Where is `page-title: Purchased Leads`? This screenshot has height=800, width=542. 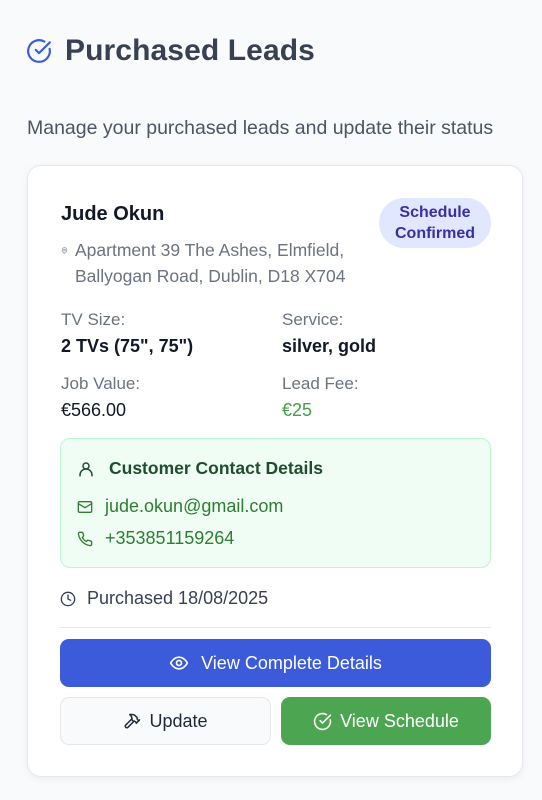 page-title: Purchased Leads is located at coordinates (190, 50).